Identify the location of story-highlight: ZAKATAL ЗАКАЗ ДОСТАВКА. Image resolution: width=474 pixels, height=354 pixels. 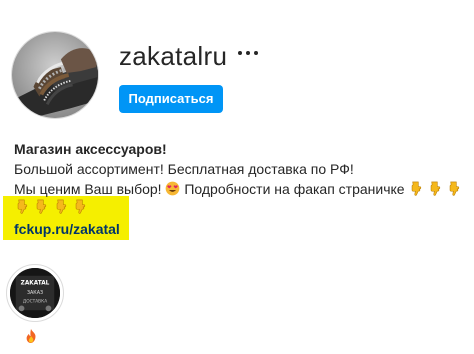
(35, 293).